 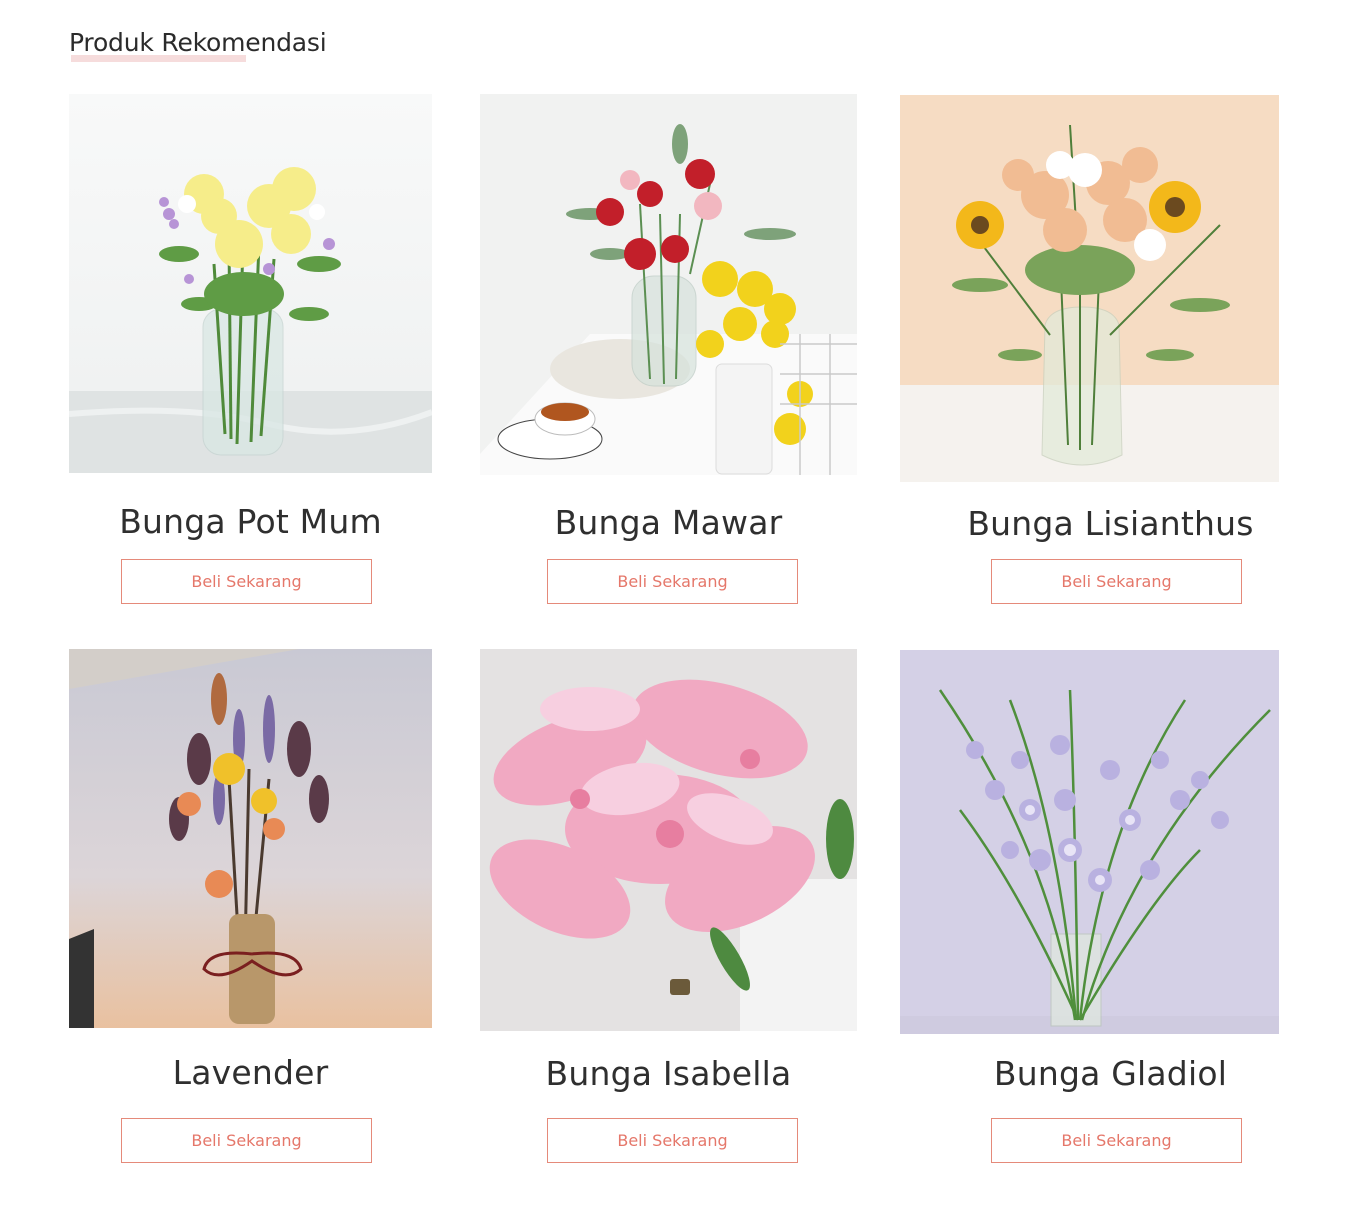 What do you see at coordinates (1089, 288) in the screenshot?
I see `product-image-lisianthus` at bounding box center [1089, 288].